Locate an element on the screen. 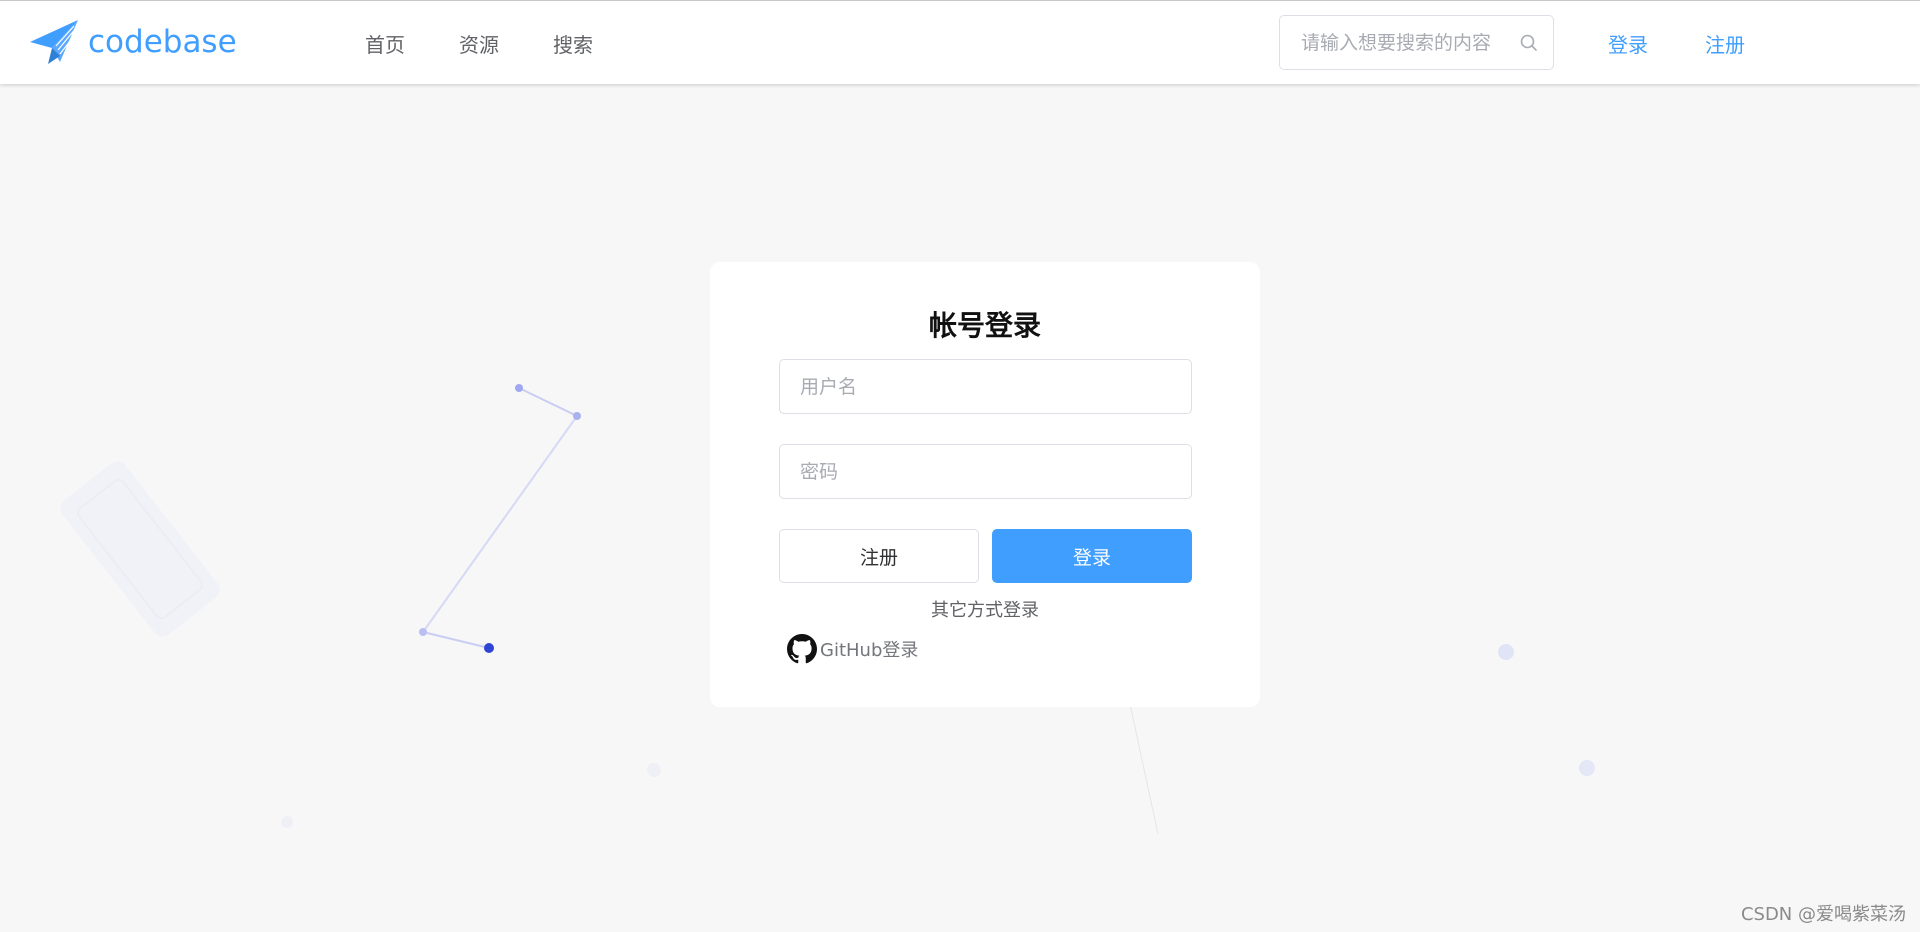  paper-plane-icon is located at coordinates (54, 42).